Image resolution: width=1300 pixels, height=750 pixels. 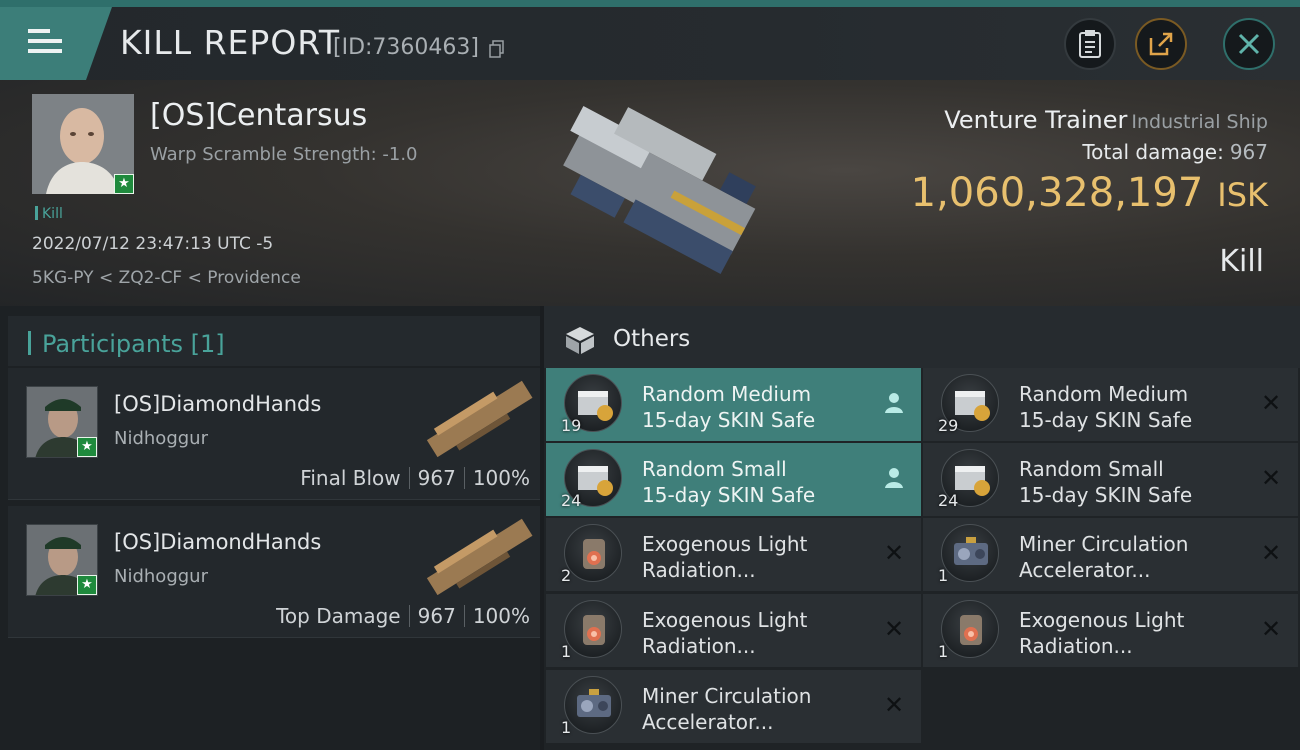 What do you see at coordinates (728, 482) in the screenshot?
I see `item-name: Random Small 15-day SKIN Safe` at bounding box center [728, 482].